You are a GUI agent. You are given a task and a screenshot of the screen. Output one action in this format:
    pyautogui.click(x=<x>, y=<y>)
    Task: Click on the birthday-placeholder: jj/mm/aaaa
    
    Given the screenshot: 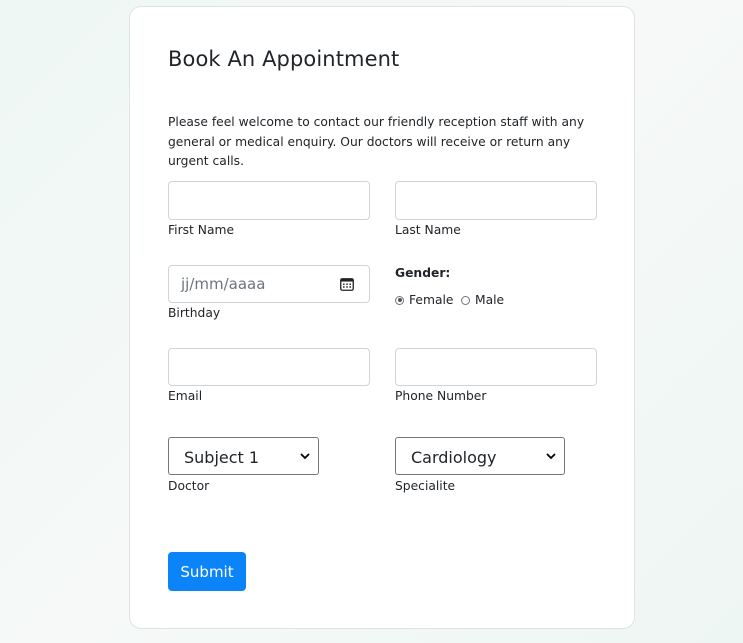 What is the action you would take?
    pyautogui.click(x=223, y=284)
    